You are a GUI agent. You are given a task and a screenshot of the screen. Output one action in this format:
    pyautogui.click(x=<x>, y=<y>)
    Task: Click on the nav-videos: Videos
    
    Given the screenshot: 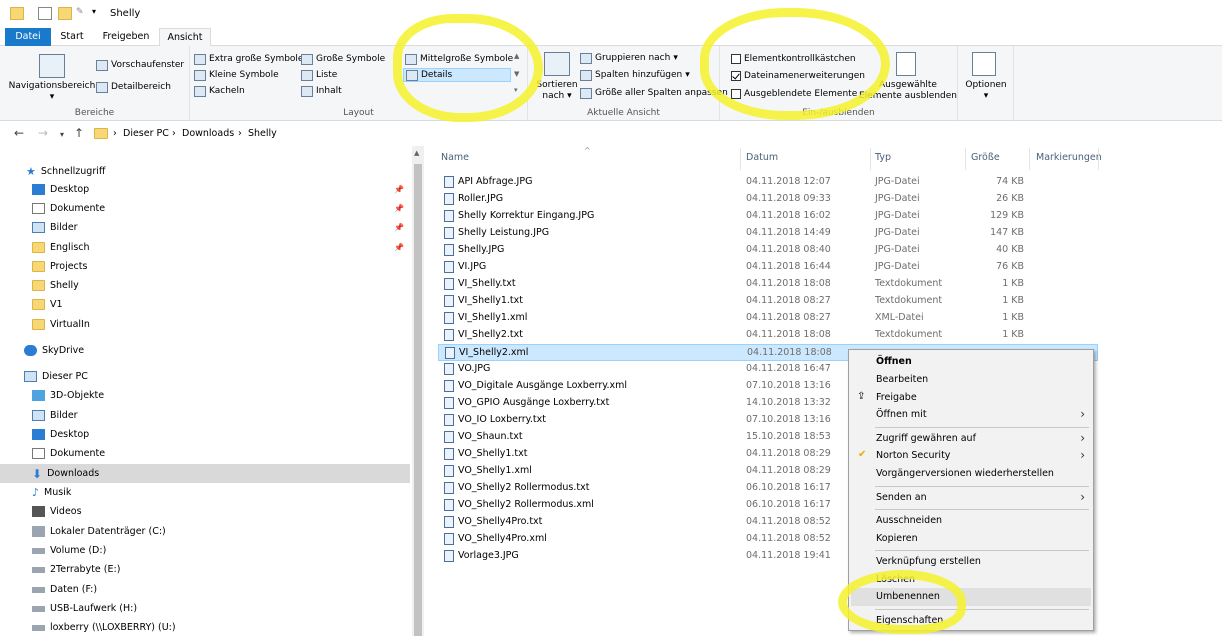 What is the action you would take?
    pyautogui.click(x=205, y=511)
    